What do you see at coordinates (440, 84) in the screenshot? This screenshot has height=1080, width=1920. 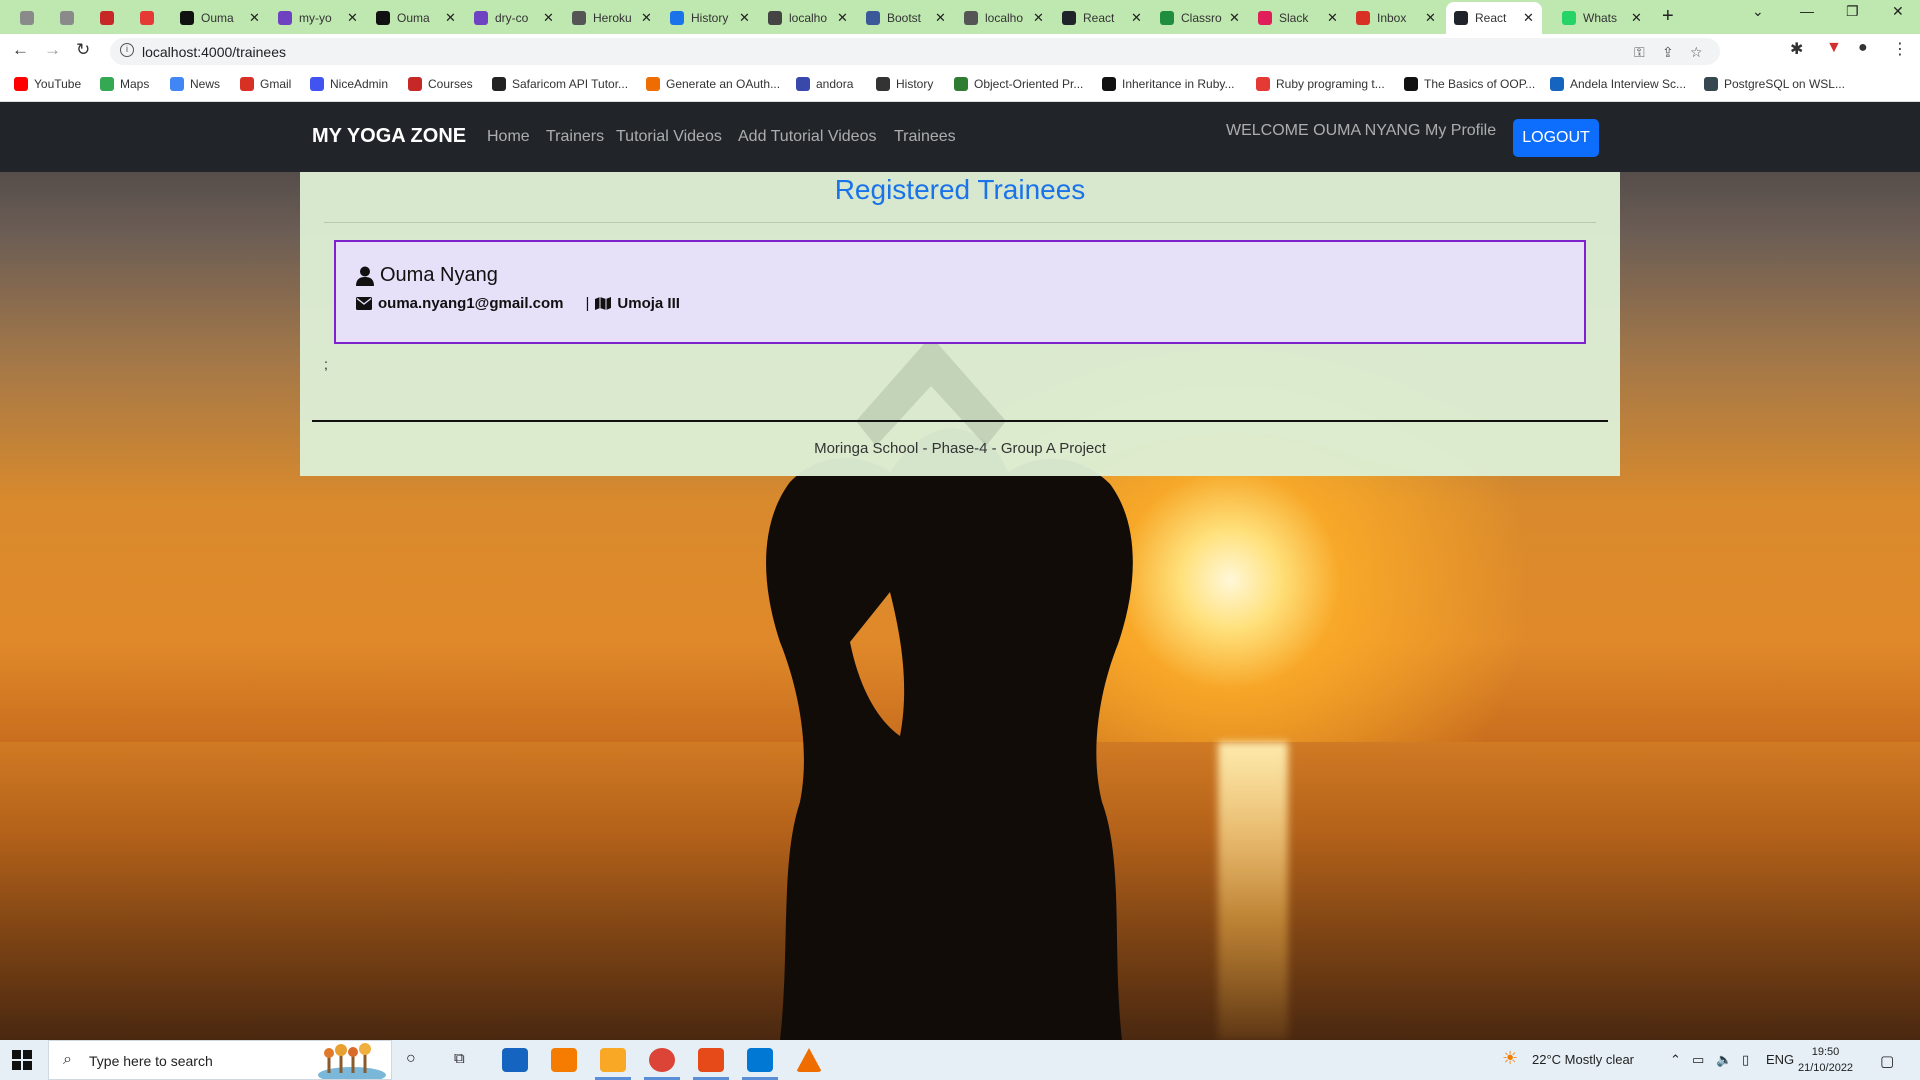 I see `bookmark-item: Courses` at bounding box center [440, 84].